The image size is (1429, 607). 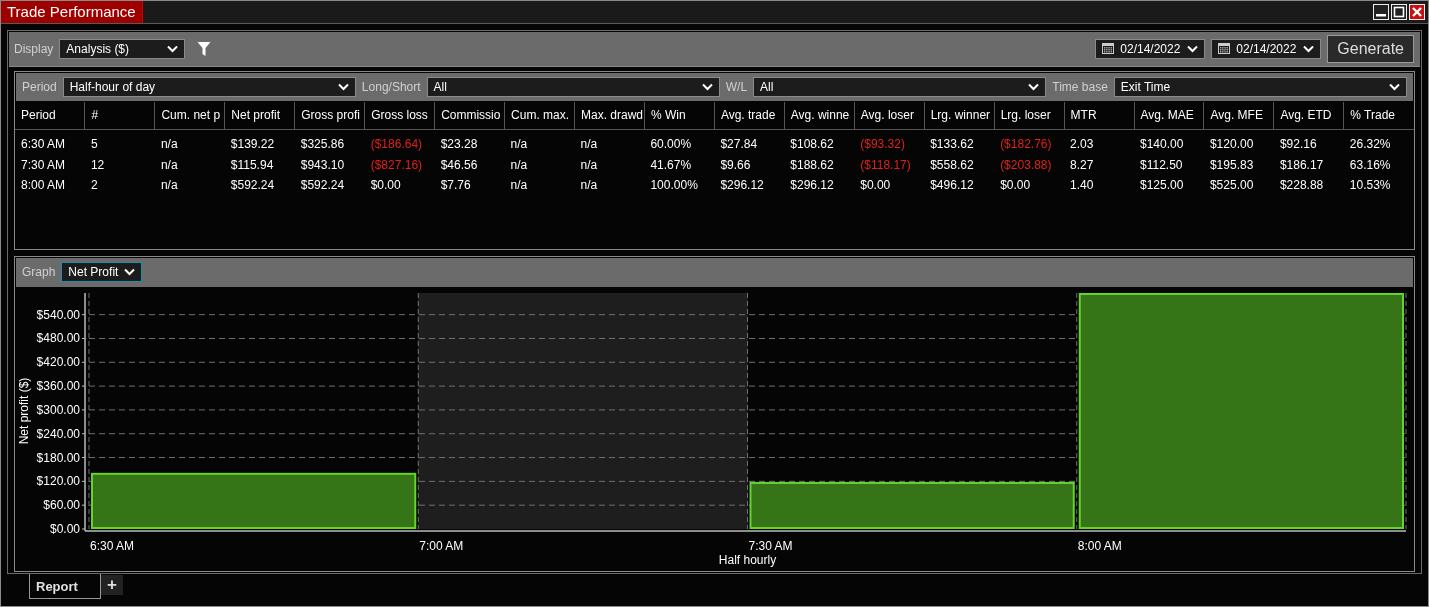 I want to click on table-cell-text: $112.50, so click(x=1161, y=165).